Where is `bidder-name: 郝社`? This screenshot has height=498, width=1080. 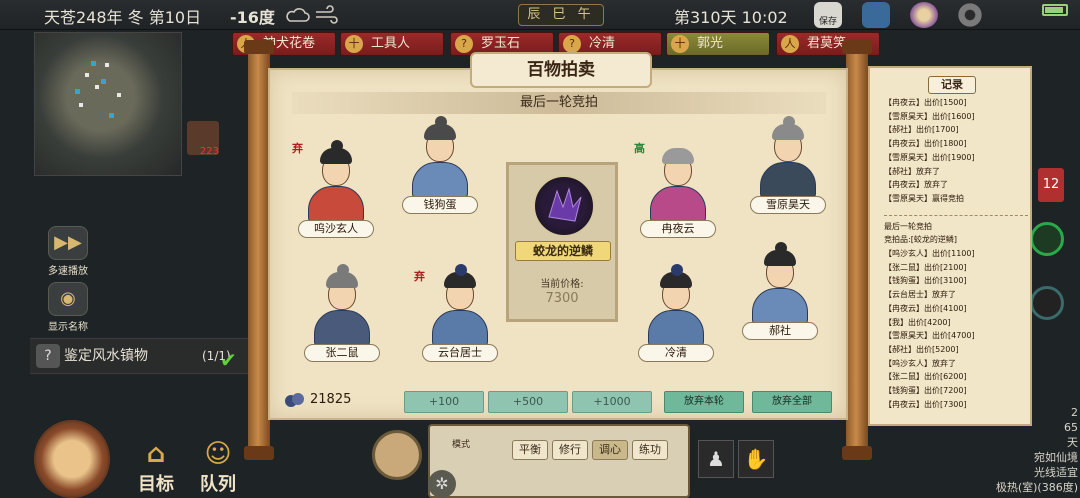
bidder-name: 郝社 is located at coordinates (780, 331).